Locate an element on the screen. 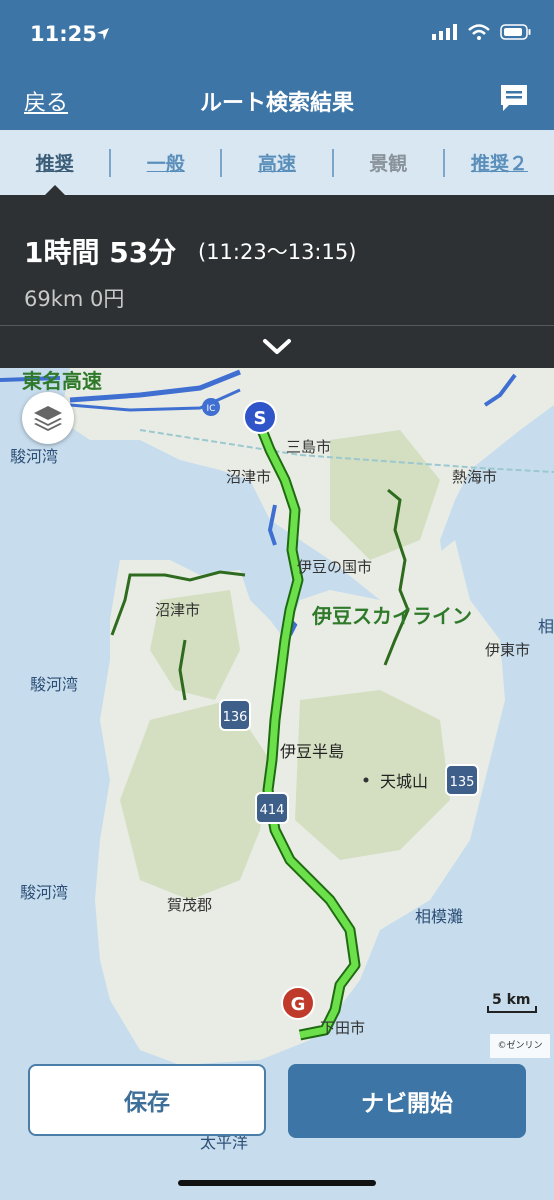 This screenshot has width=554, height=1200. tab-label: 推奨 is located at coordinates (54, 164).